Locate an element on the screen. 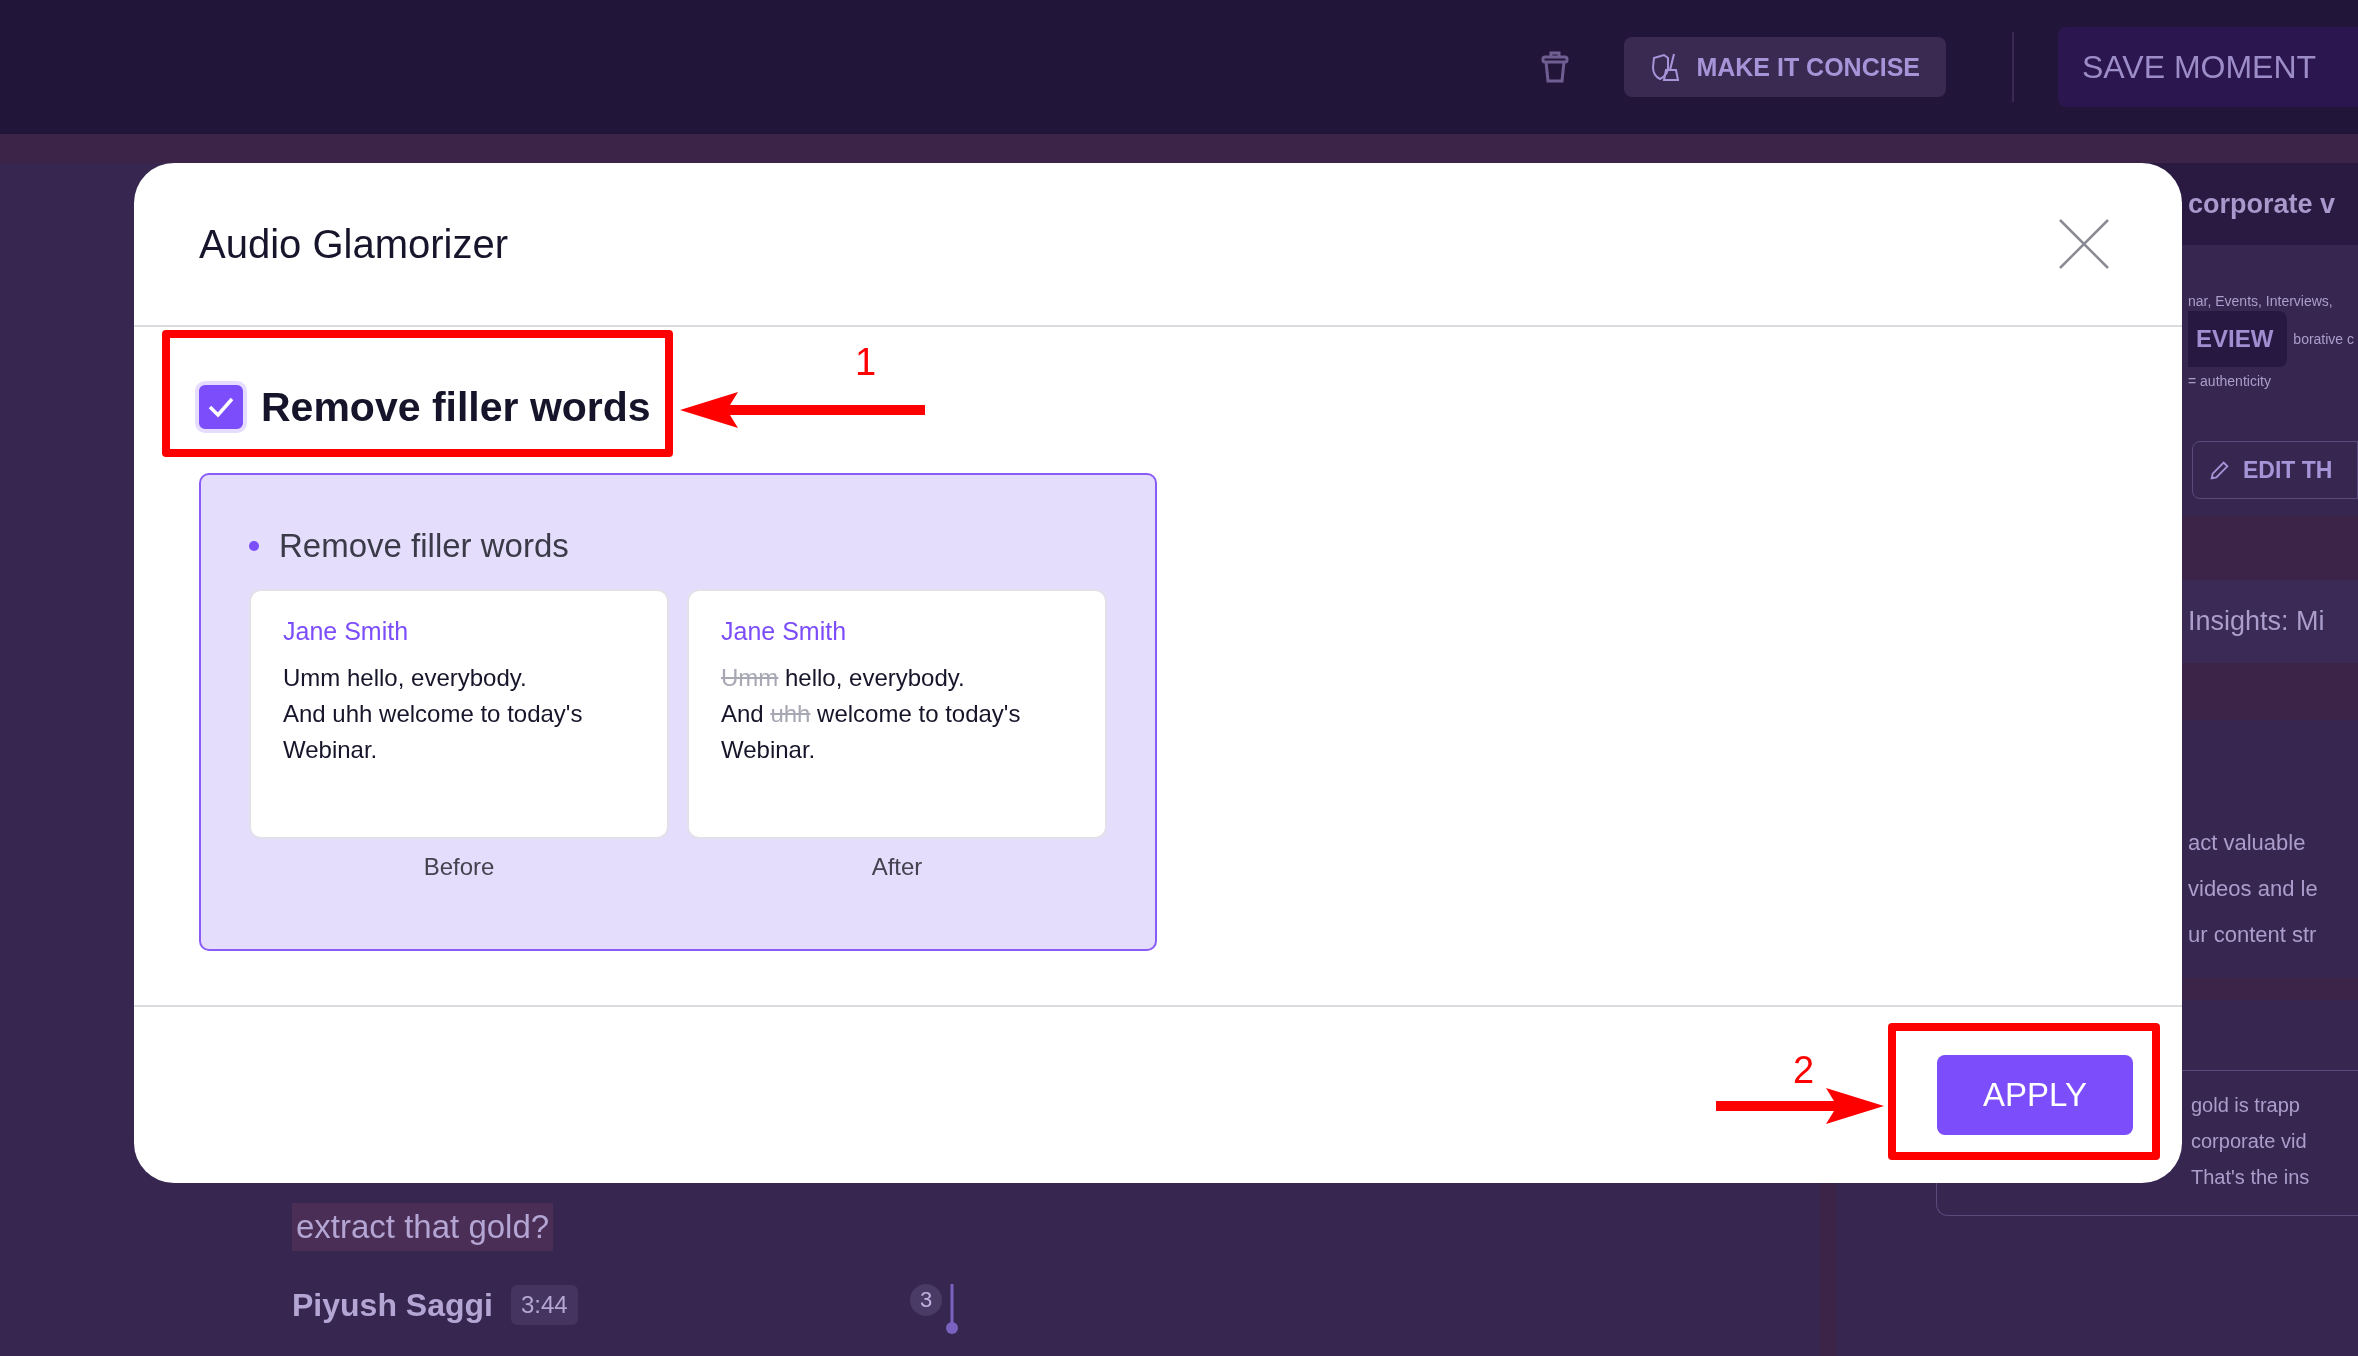  transcript-text: extract that gold? is located at coordinates (423, 1227).